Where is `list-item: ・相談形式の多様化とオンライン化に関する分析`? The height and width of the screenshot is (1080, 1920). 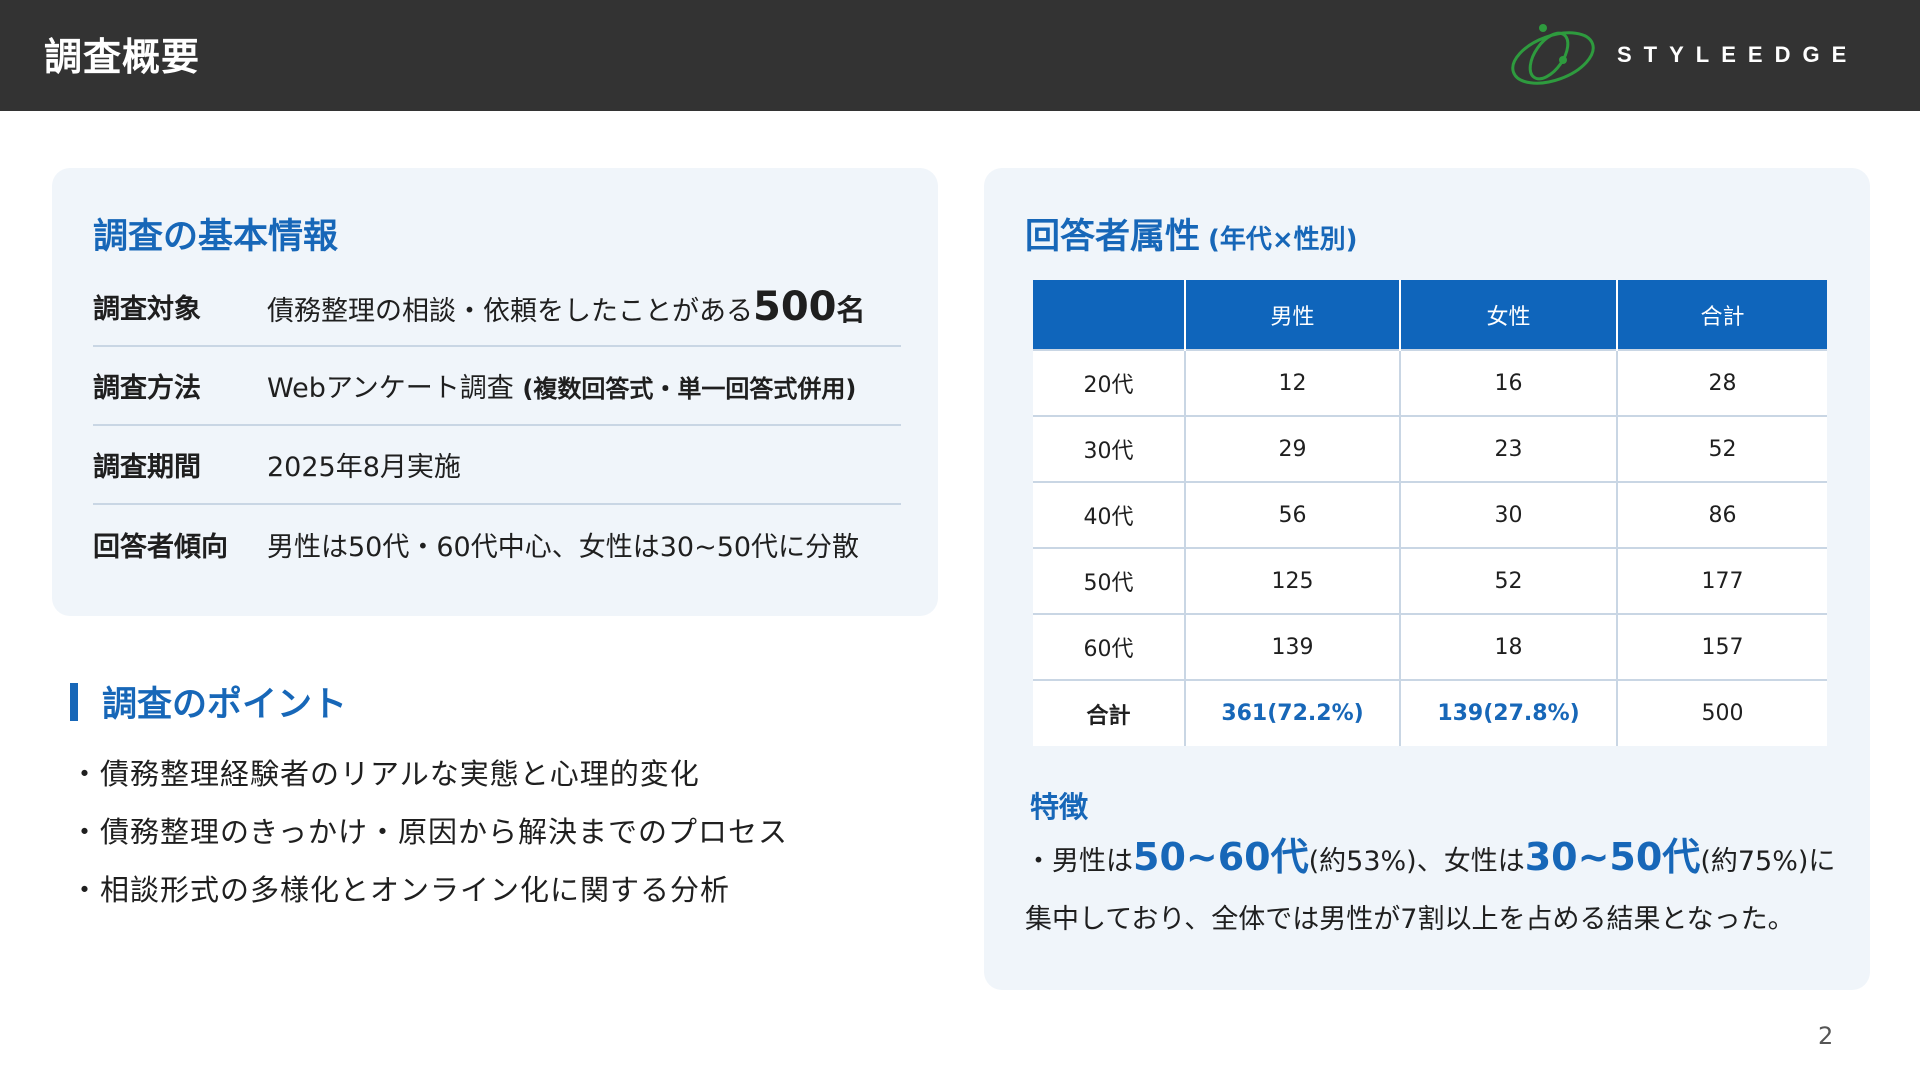 list-item: ・相談形式の多様化とオンライン化に関する分析 is located at coordinates (400, 890).